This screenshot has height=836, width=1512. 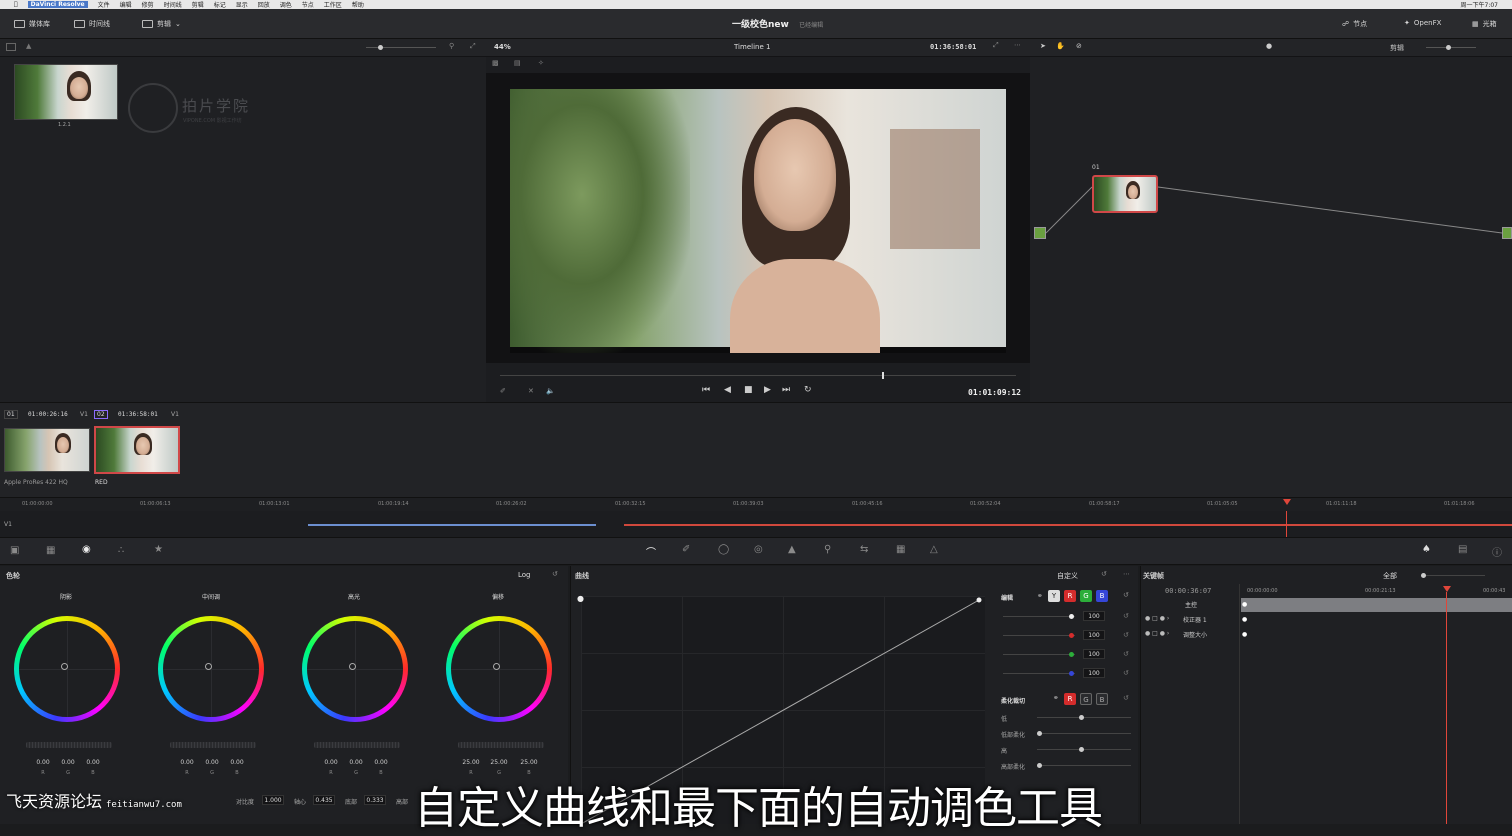 What do you see at coordinates (1287, 502) in the screenshot?
I see `playhead-marker` at bounding box center [1287, 502].